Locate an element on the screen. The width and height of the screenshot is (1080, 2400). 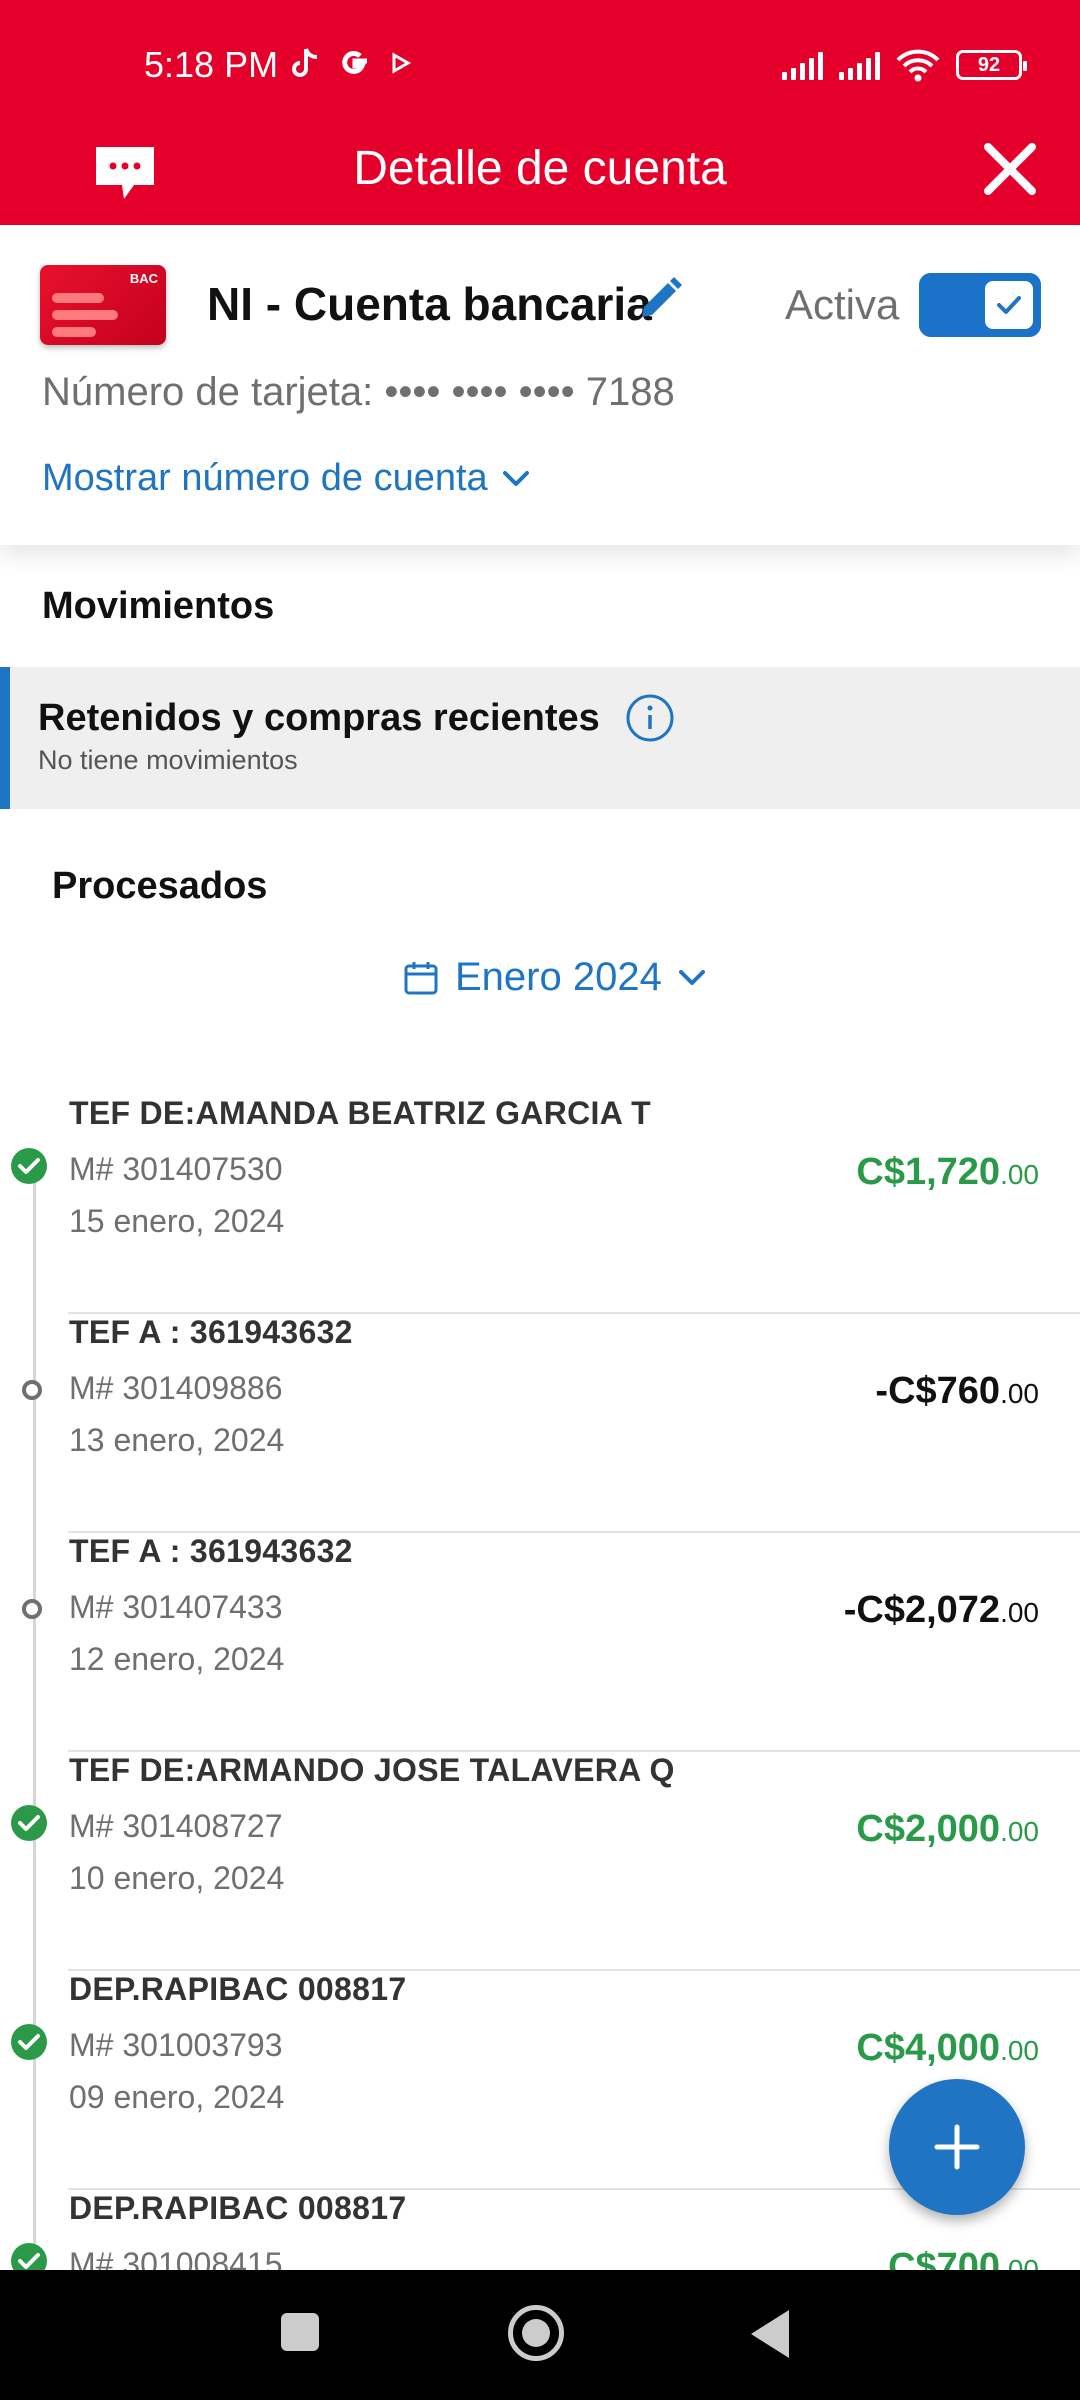
plus-icon is located at coordinates (957, 2147).